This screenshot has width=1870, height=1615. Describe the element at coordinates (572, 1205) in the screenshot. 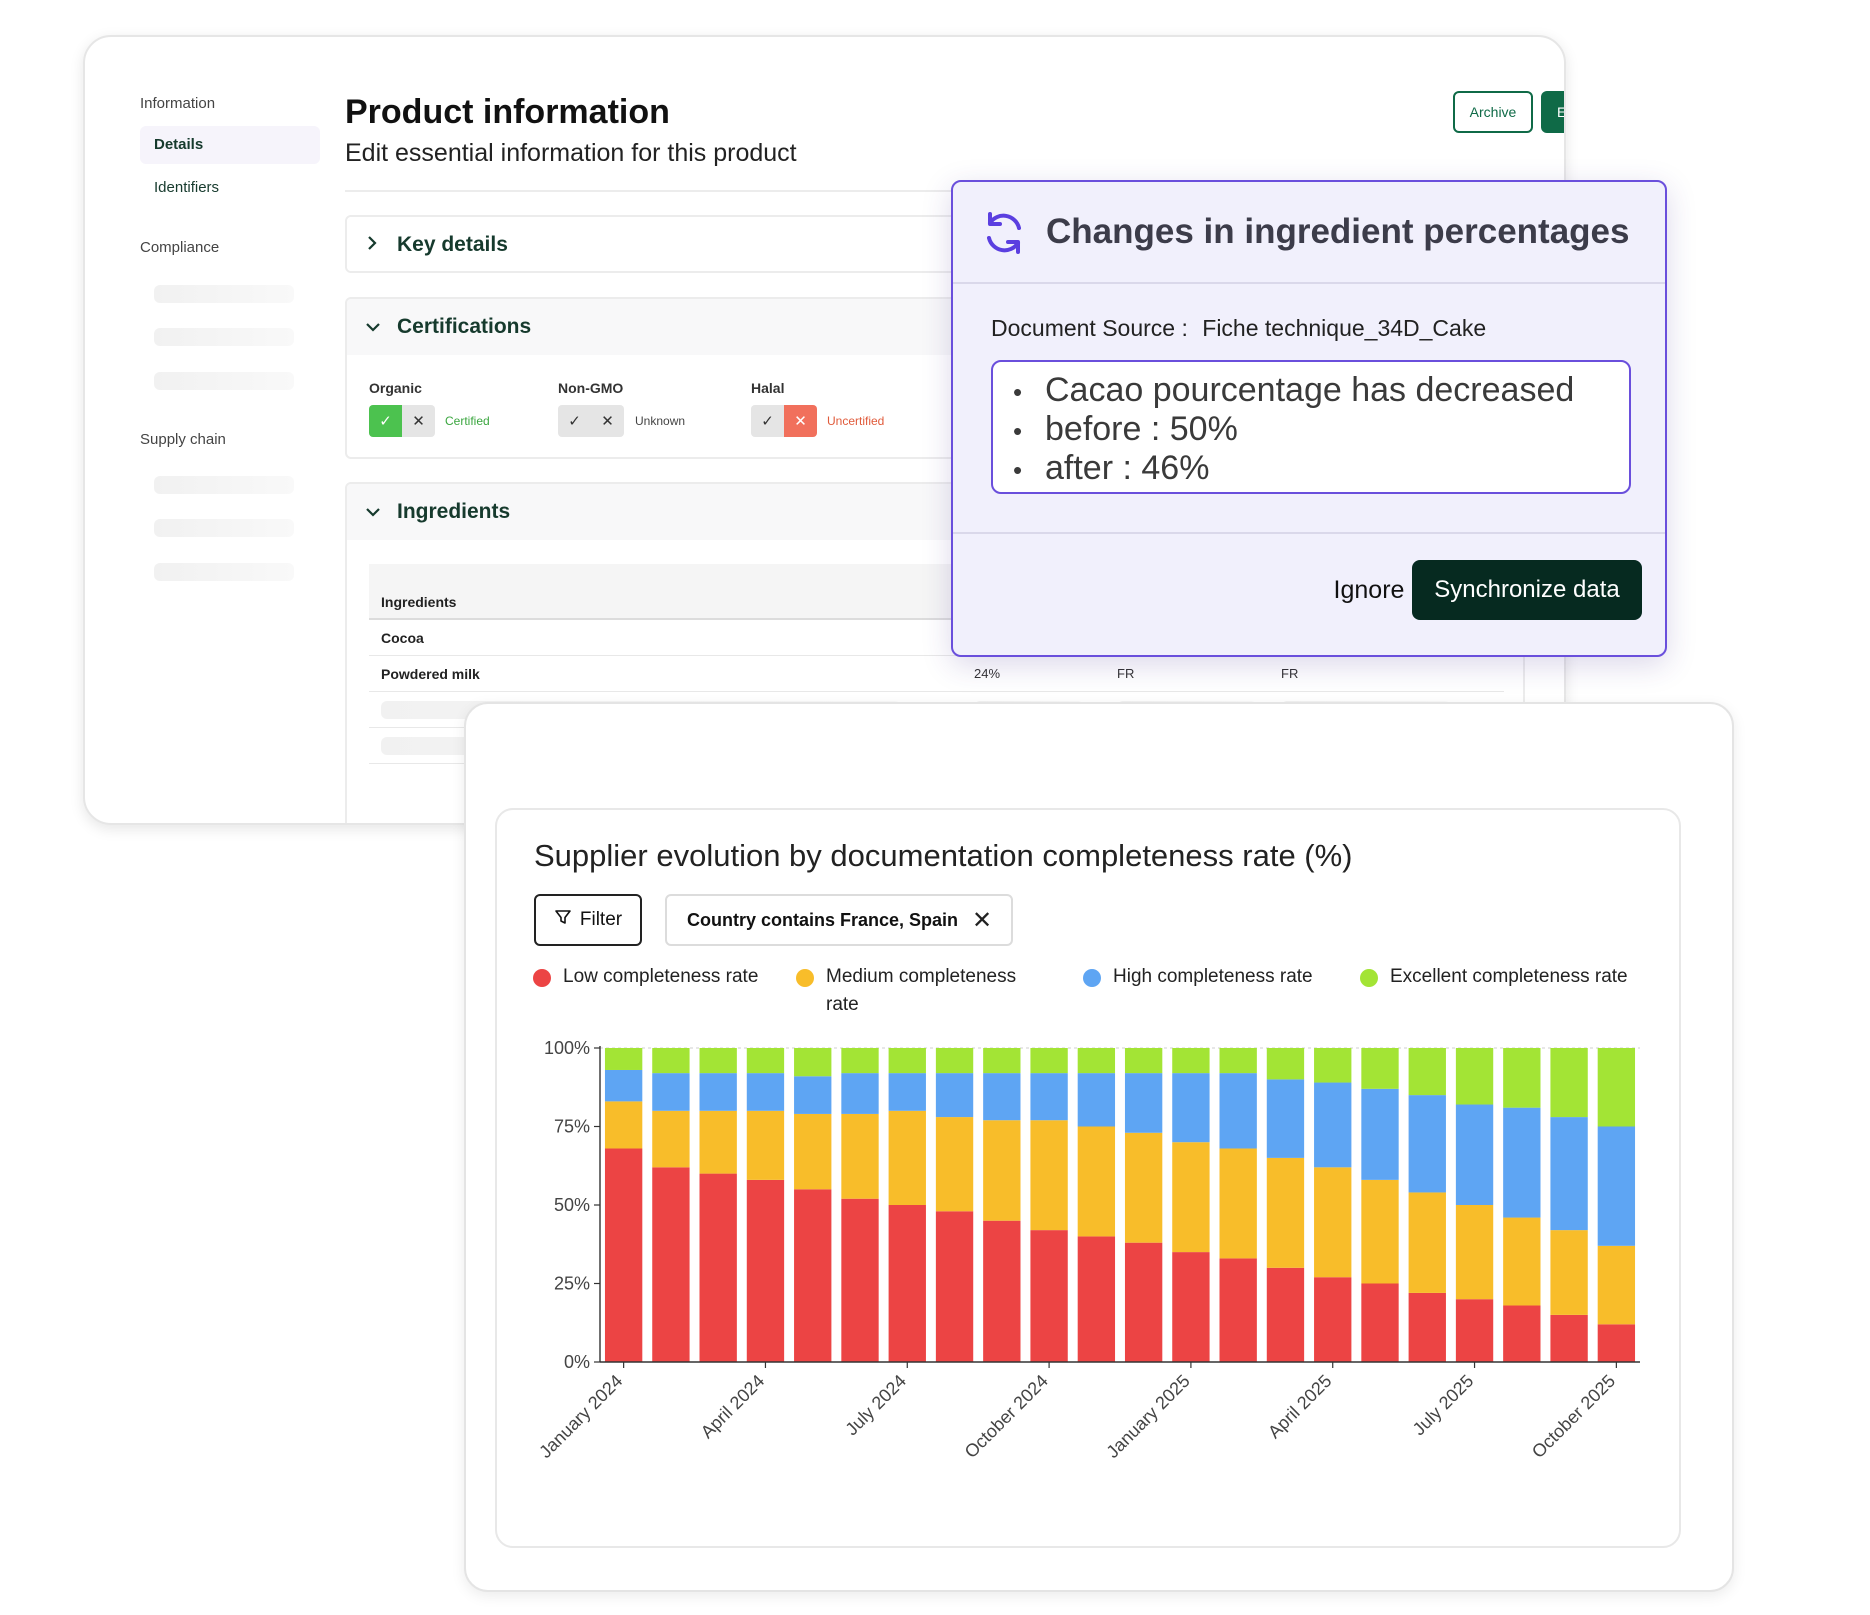

I see `y-tick-label: 50%` at that location.